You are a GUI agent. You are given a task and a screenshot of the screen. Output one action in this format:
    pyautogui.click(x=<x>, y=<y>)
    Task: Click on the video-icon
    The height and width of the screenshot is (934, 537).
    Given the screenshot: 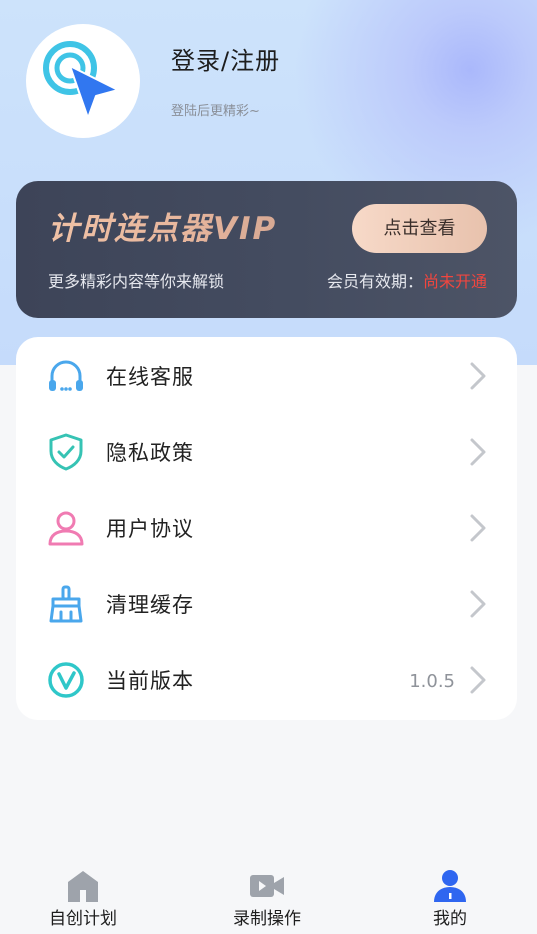 What is the action you would take?
    pyautogui.click(x=267, y=886)
    